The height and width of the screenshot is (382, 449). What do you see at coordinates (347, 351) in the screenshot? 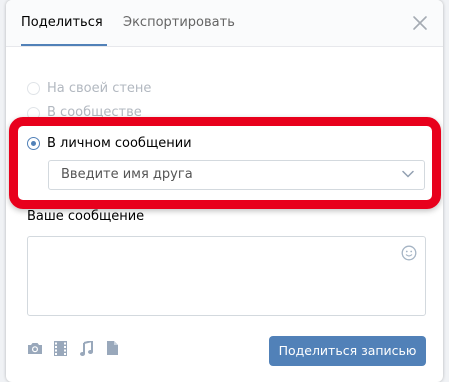
I see `share-post-button: Поделиться записью` at bounding box center [347, 351].